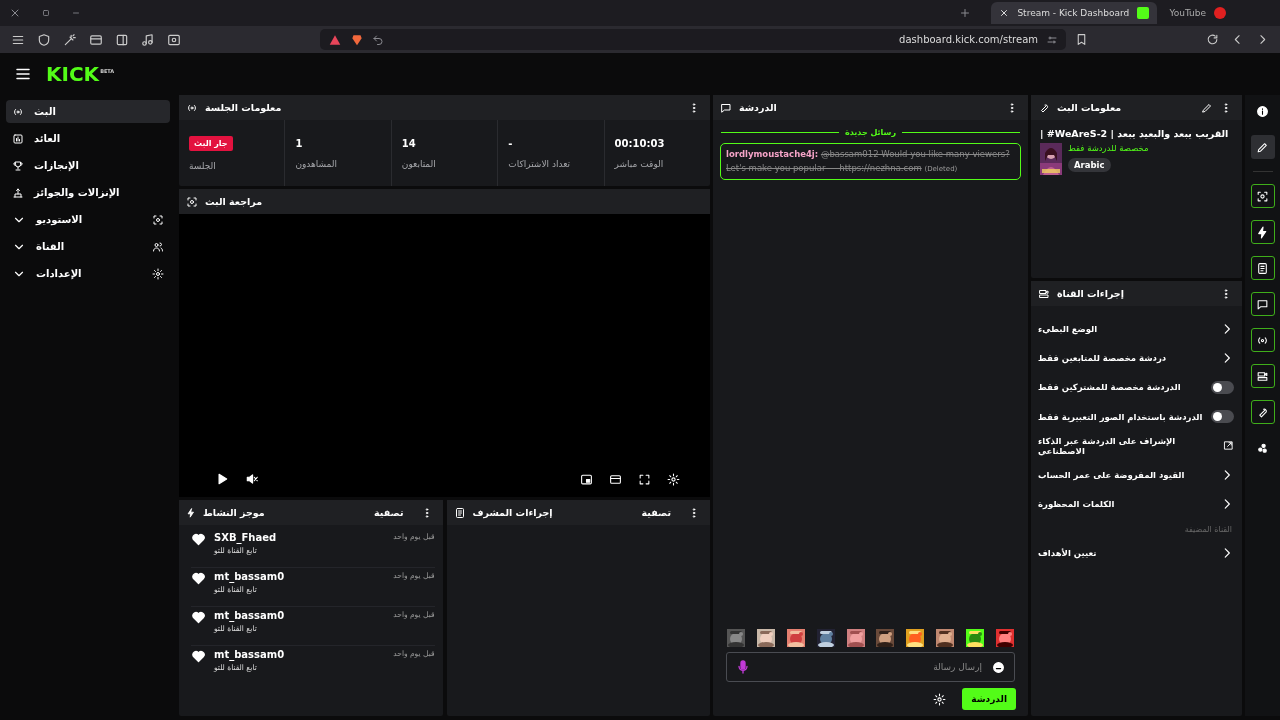 The width and height of the screenshot is (1280, 720). What do you see at coordinates (252, 479) in the screenshot?
I see `mute-icon` at bounding box center [252, 479].